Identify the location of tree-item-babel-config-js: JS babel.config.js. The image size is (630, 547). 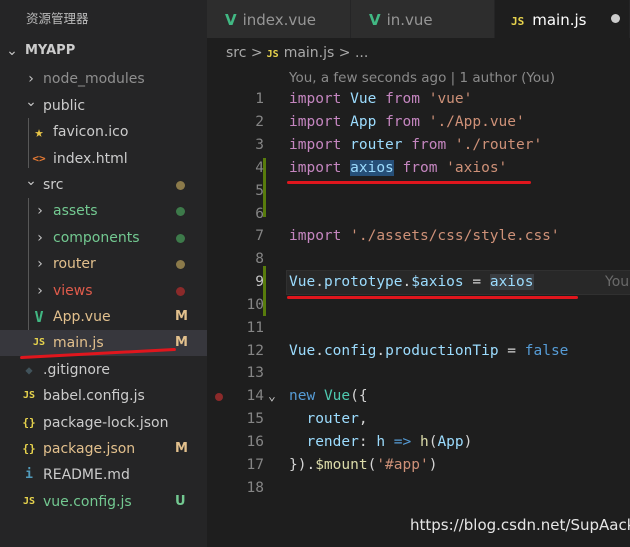
(103, 396).